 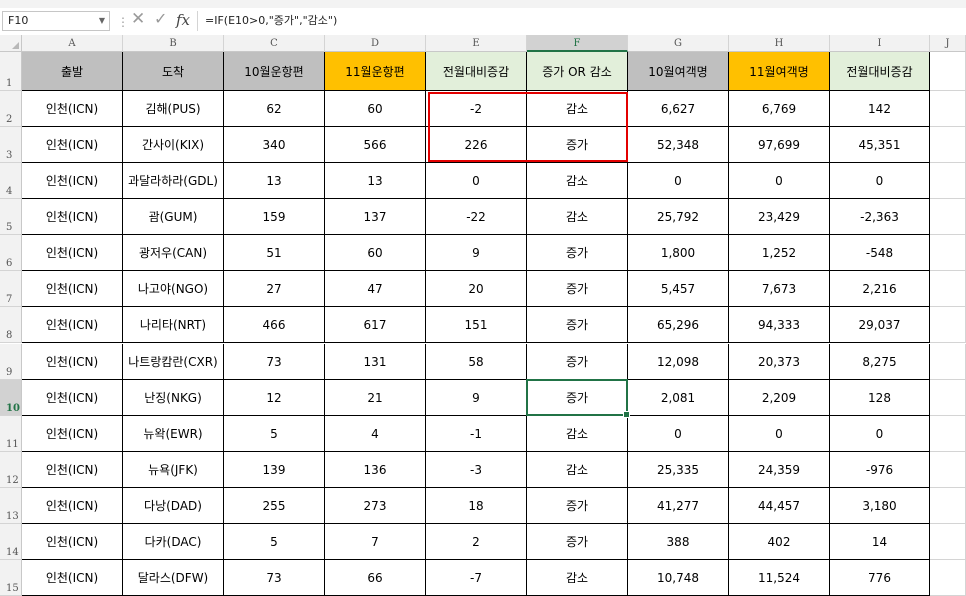 I want to click on table-cell: -548, so click(x=880, y=253).